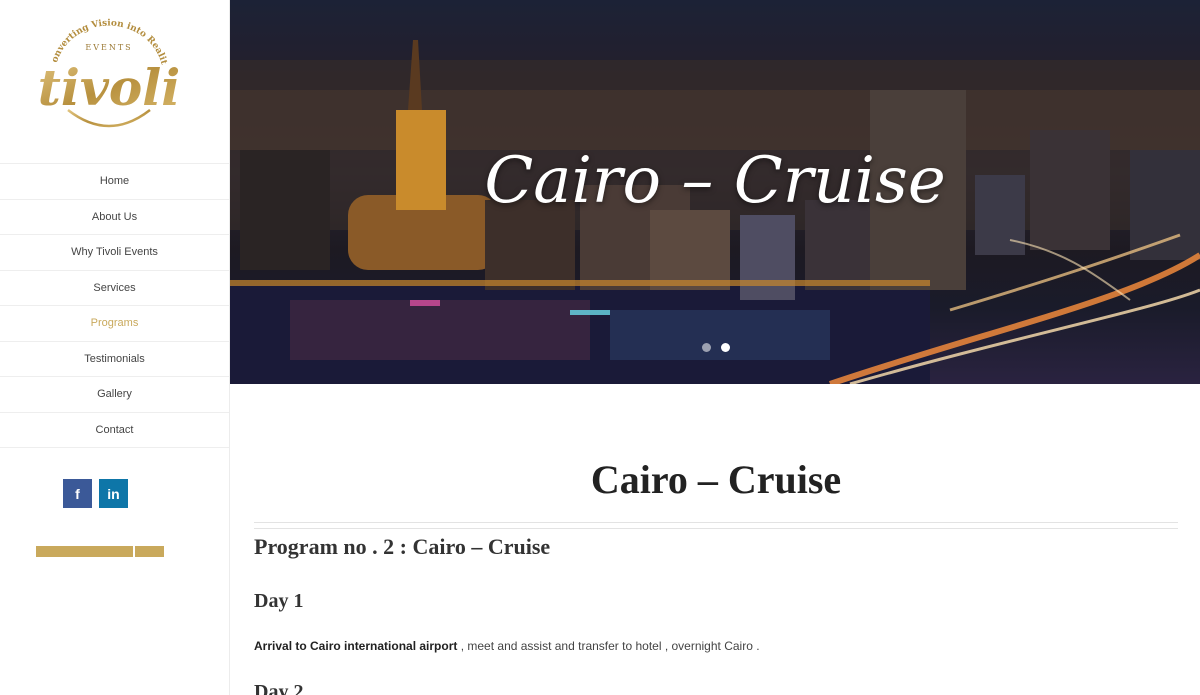 The image size is (1200, 695). What do you see at coordinates (716, 479) in the screenshot?
I see `page-title: Cairo – Cruise` at bounding box center [716, 479].